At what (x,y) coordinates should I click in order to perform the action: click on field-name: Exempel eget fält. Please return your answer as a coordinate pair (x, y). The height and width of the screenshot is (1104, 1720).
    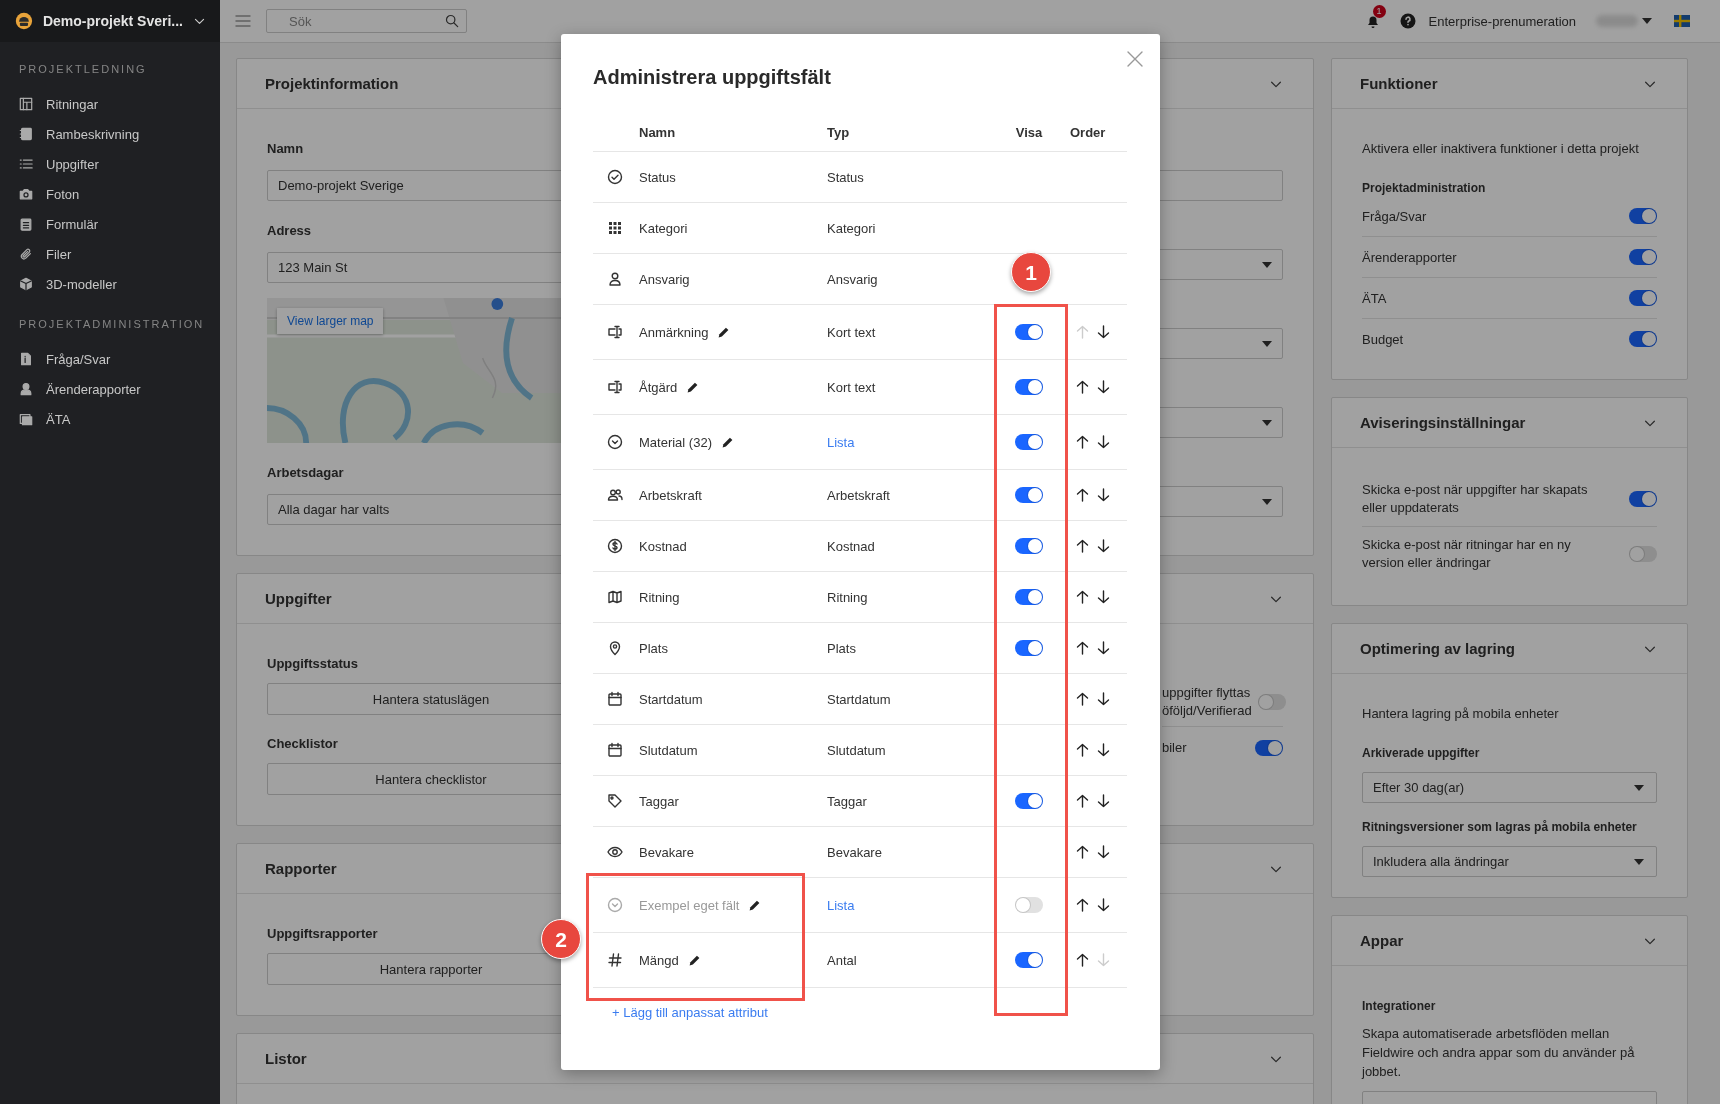
    Looking at the image, I should click on (689, 905).